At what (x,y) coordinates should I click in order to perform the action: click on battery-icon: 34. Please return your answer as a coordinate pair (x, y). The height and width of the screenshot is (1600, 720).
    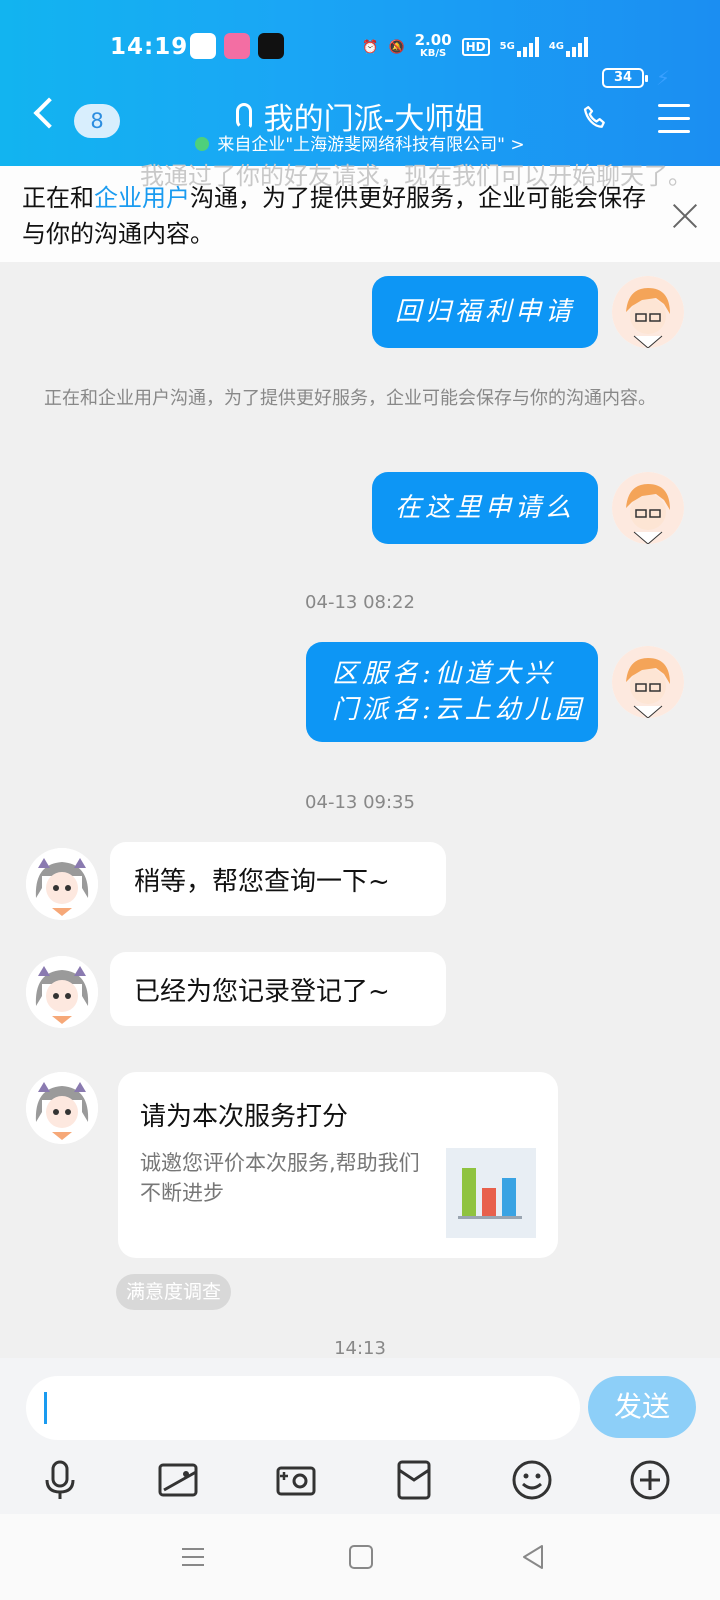
    Looking at the image, I should click on (625, 78).